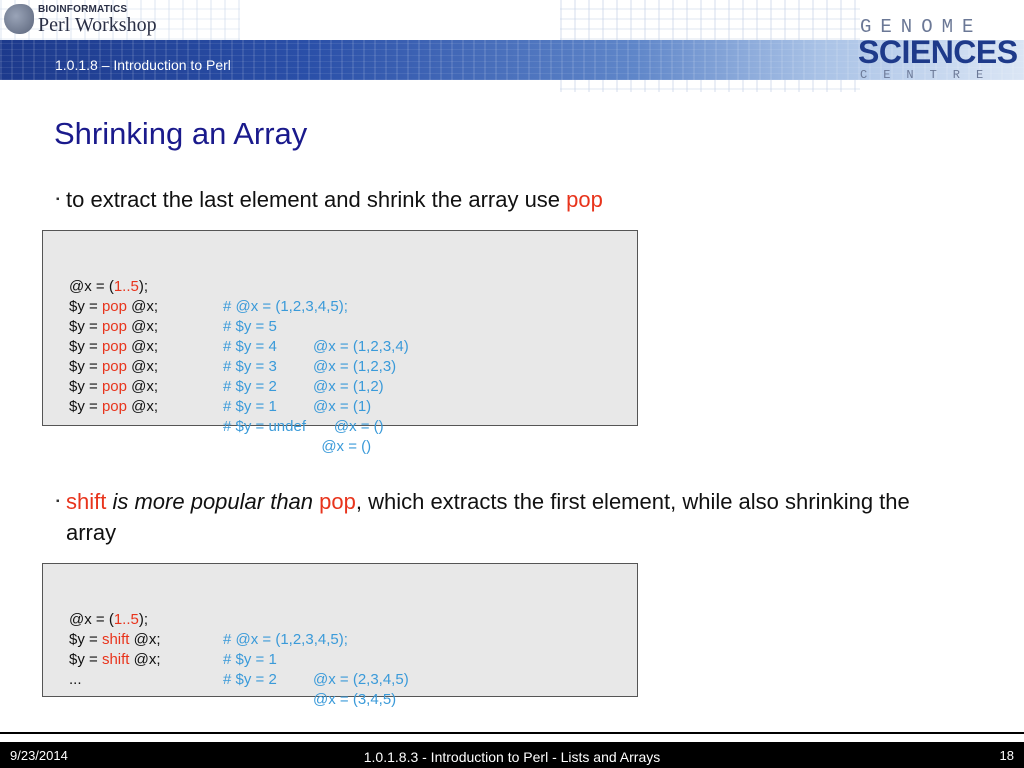 The image size is (1024, 768). Describe the element at coordinates (97, 25) in the screenshot. I see `logo-line2: Perl Workshop` at that location.